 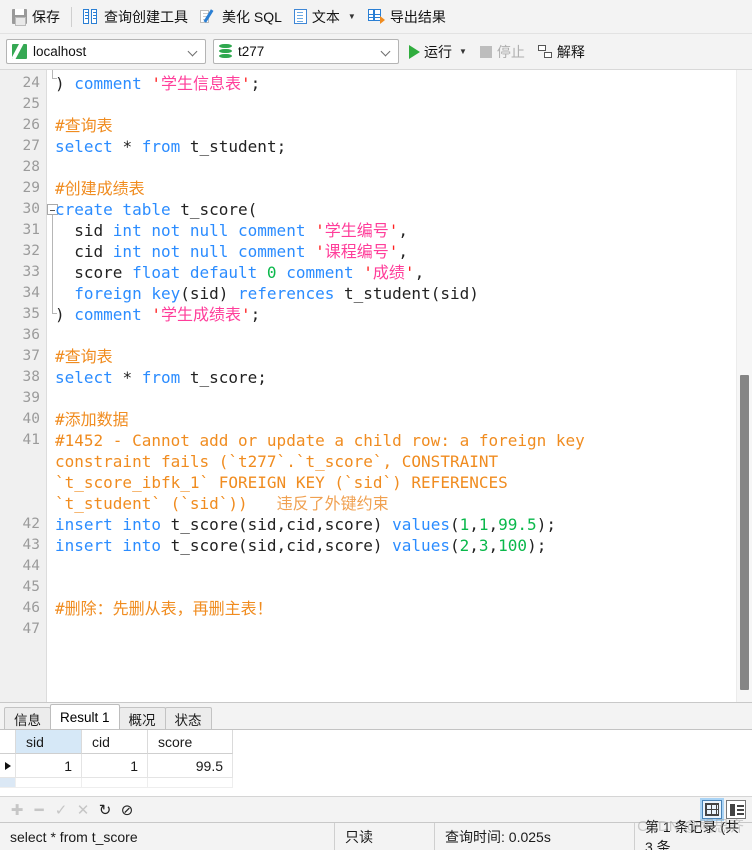 What do you see at coordinates (61, 810) in the screenshot?
I see `confirm-record-button: ✓` at bounding box center [61, 810].